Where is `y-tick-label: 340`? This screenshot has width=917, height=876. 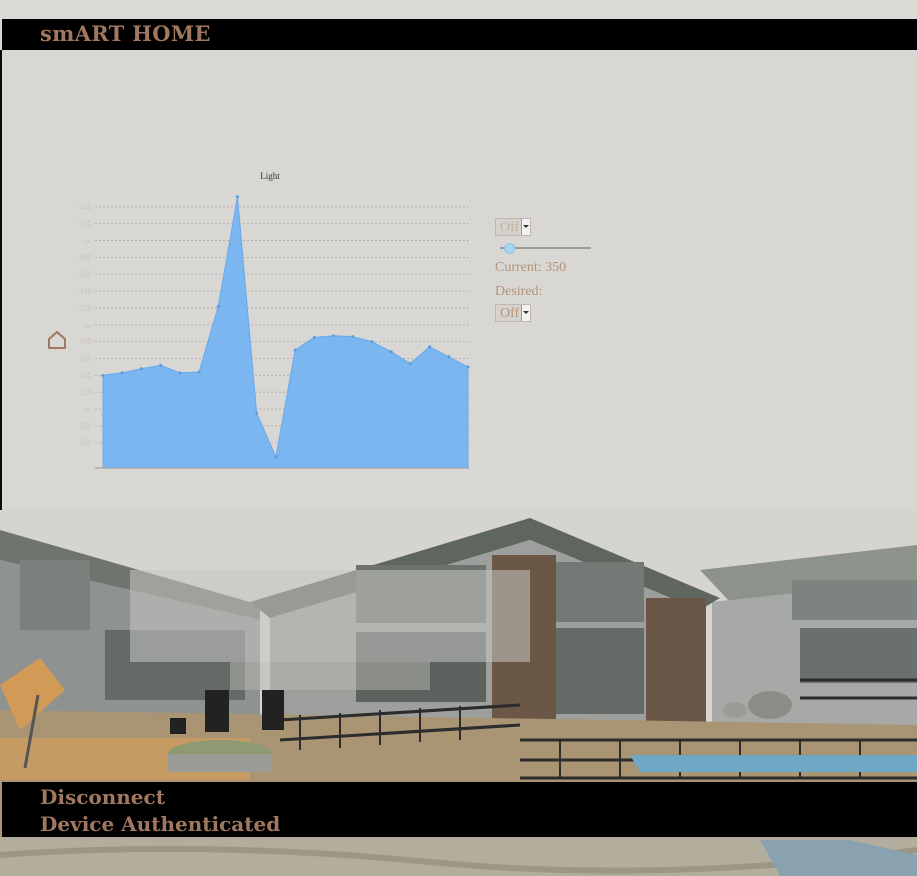
y-tick-label: 340 is located at coordinates (86, 375).